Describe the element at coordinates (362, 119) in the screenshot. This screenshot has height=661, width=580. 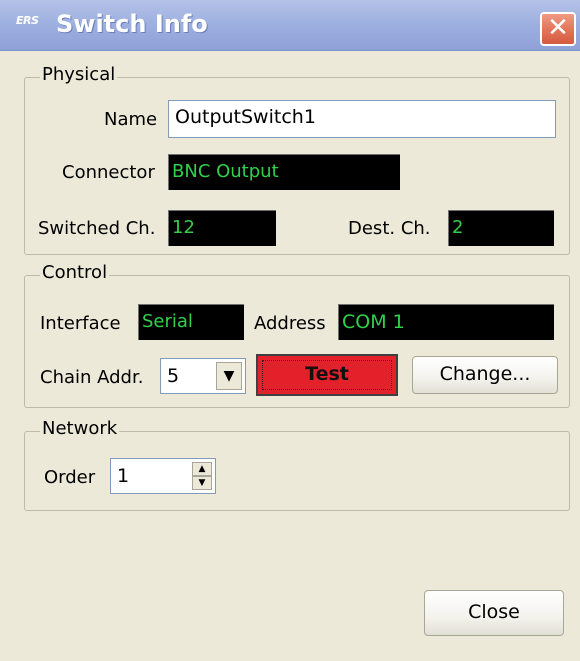
I see `name-field: OutputSwitch1` at that location.